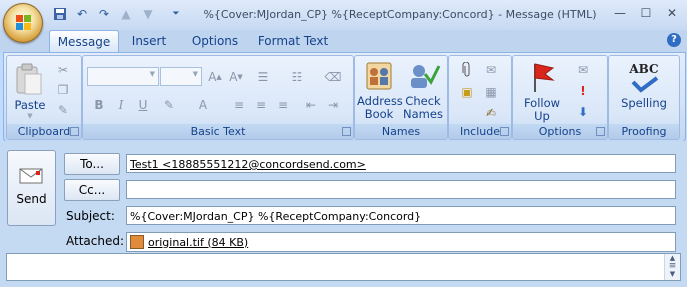  I want to click on address-book-label: Address Book, so click(380, 107).